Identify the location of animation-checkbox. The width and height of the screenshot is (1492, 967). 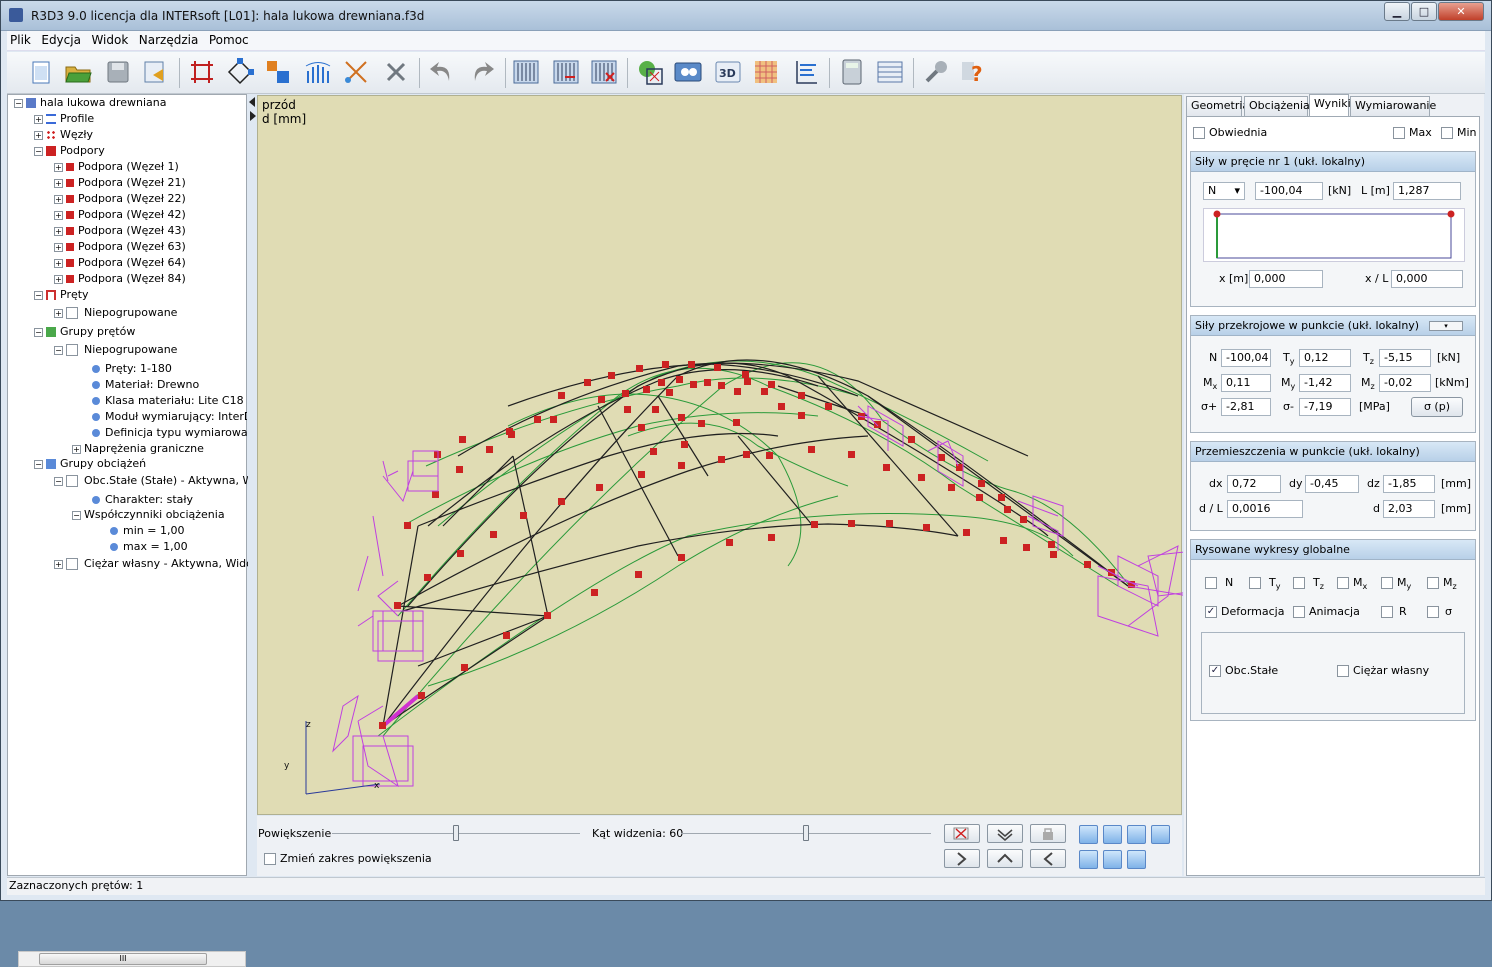
(1299, 612).